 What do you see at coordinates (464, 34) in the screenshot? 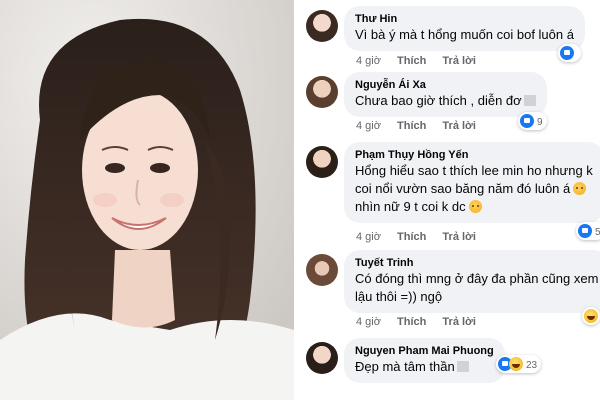
I see `comment-text: Vì bà ý mà t hổng muốn coi bof luôn á` at bounding box center [464, 34].